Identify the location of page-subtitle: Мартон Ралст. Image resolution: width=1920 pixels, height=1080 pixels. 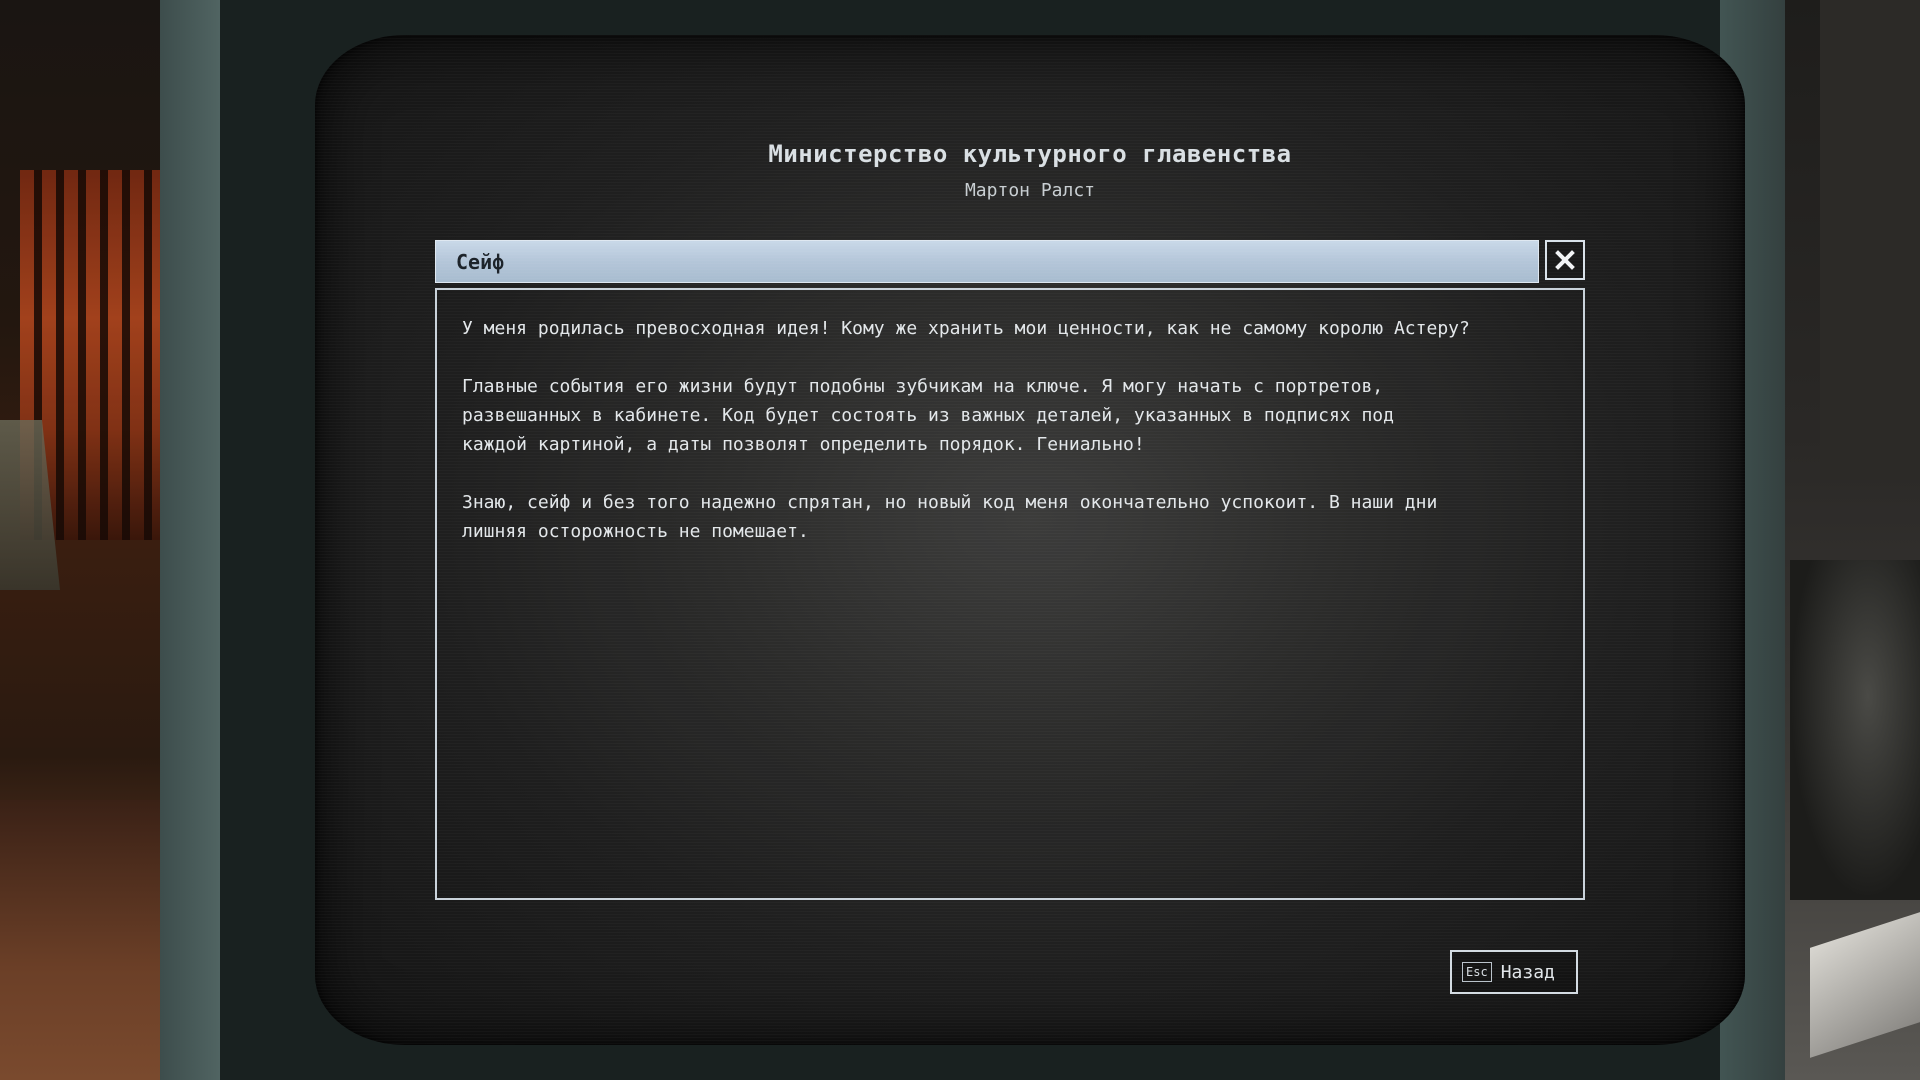
(1030, 190).